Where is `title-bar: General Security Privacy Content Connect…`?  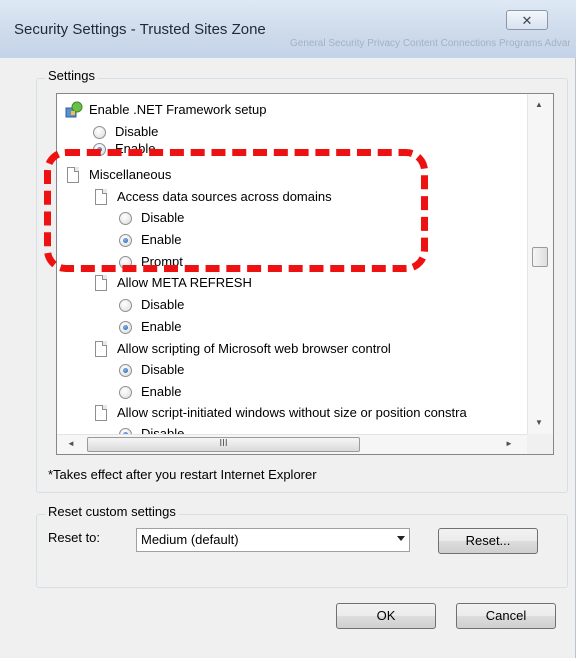
title-bar: General Security Privacy Content Connect… is located at coordinates (288, 29).